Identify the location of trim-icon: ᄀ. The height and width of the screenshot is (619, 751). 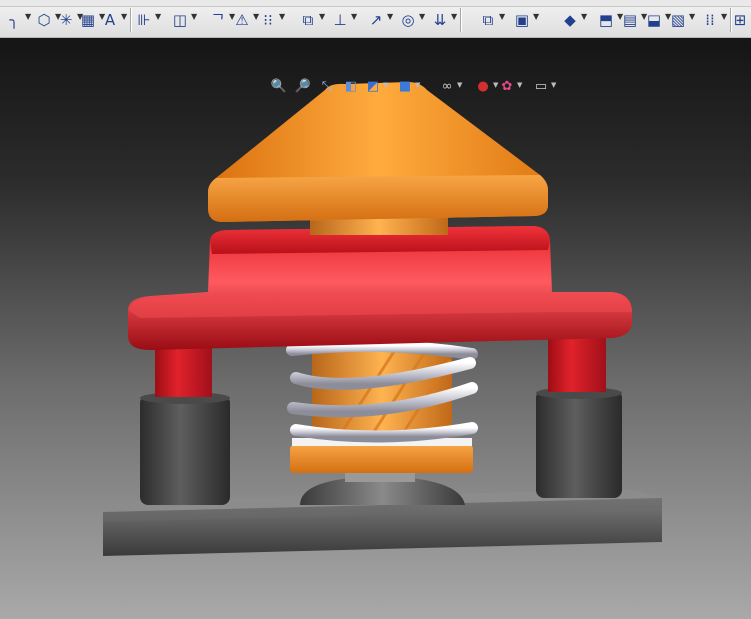
(218, 20).